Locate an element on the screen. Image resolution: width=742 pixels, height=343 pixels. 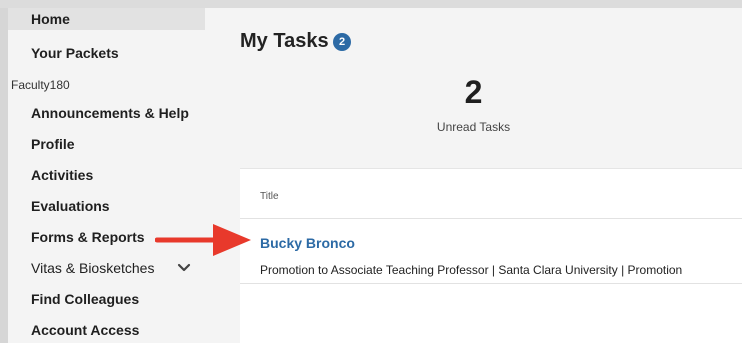
sidebar-item-profile: Profile is located at coordinates (106, 144).